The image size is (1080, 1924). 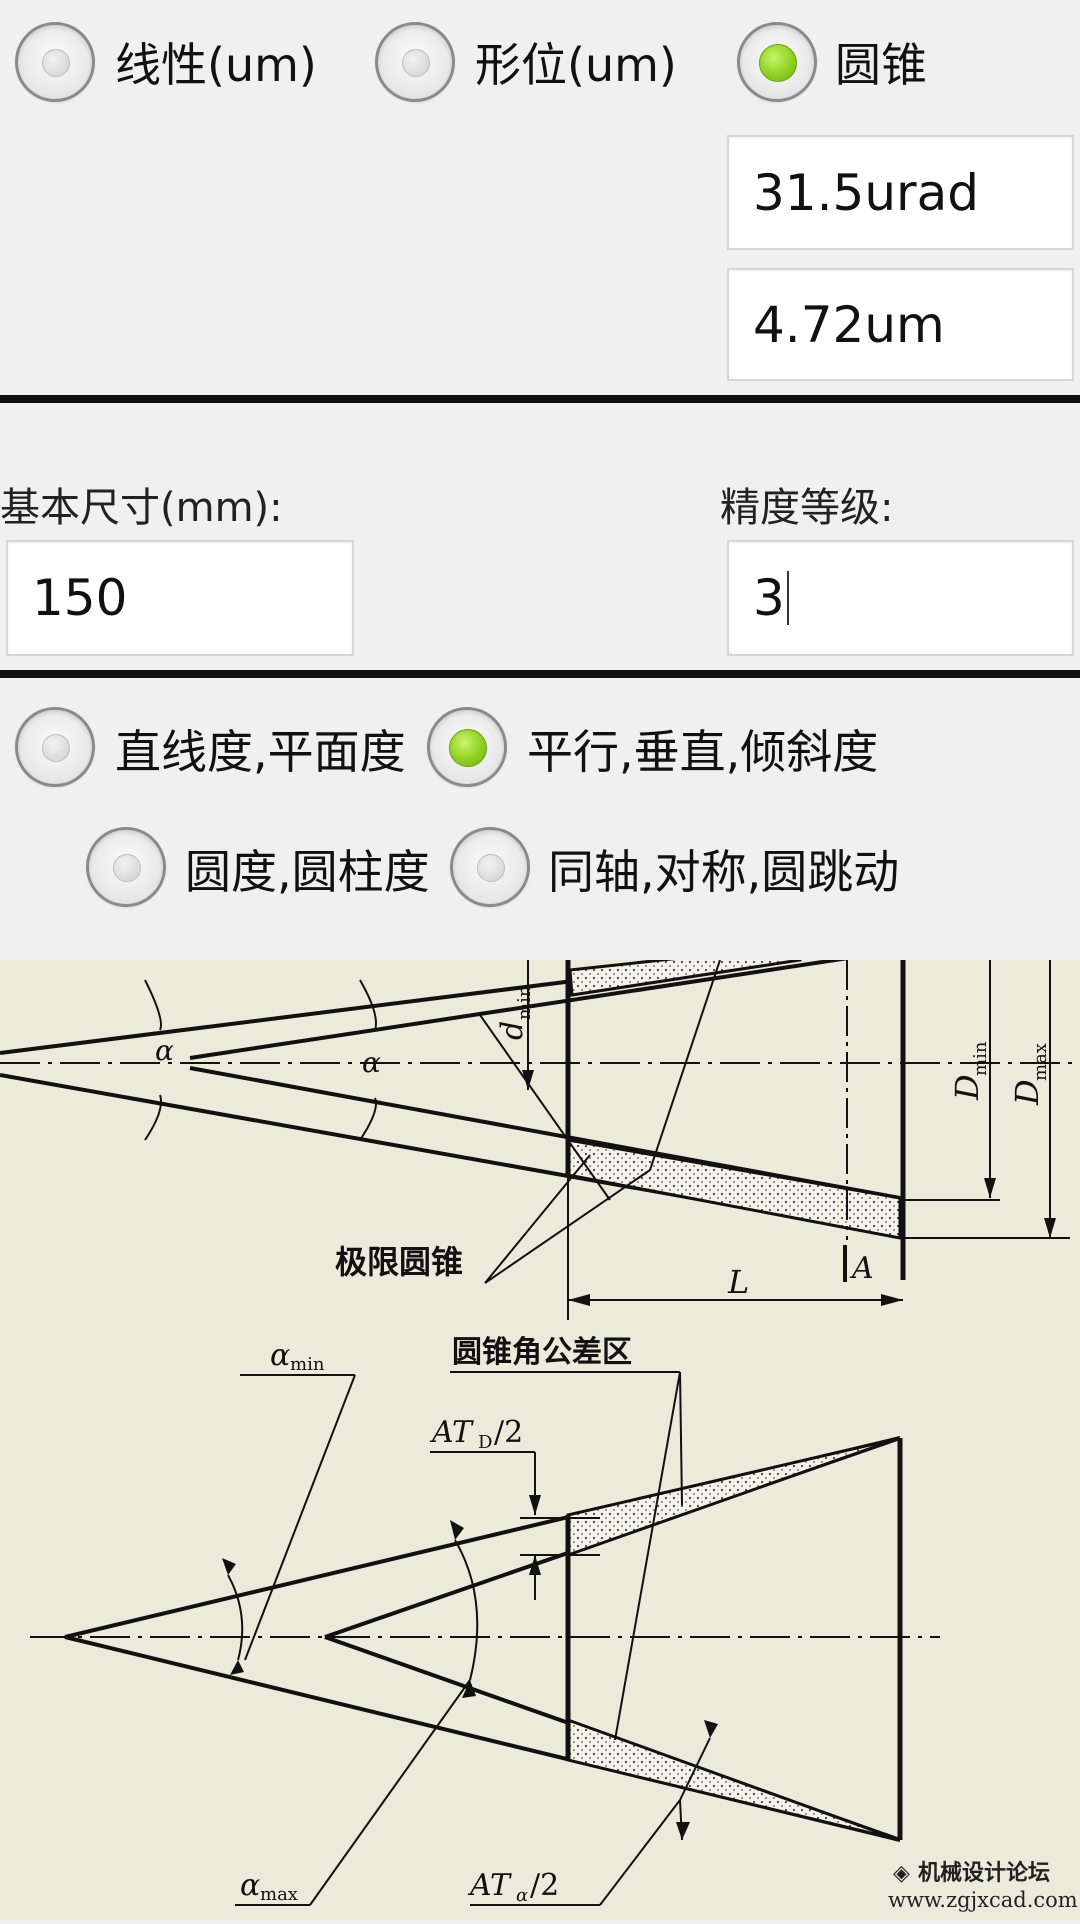 I want to click on L-label: L, so click(x=738, y=1282).